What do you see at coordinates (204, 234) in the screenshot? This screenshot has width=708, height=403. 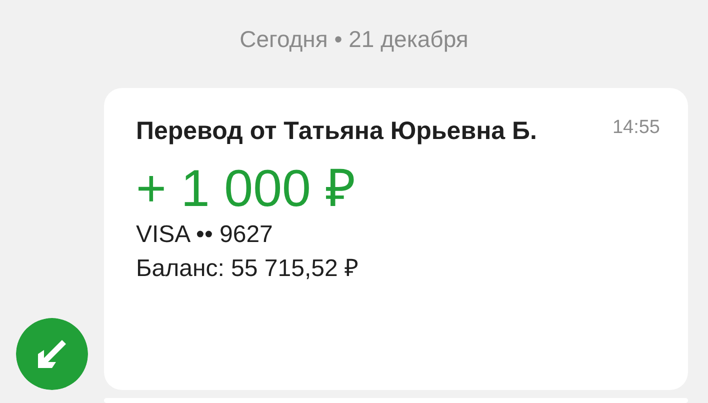 I see `card-number: VISA •• 9627` at bounding box center [204, 234].